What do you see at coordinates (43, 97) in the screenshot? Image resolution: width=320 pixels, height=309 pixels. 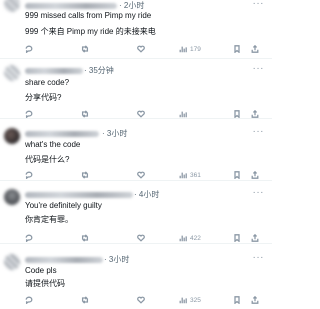 I see `post-translation: 分享代码?` at bounding box center [43, 97].